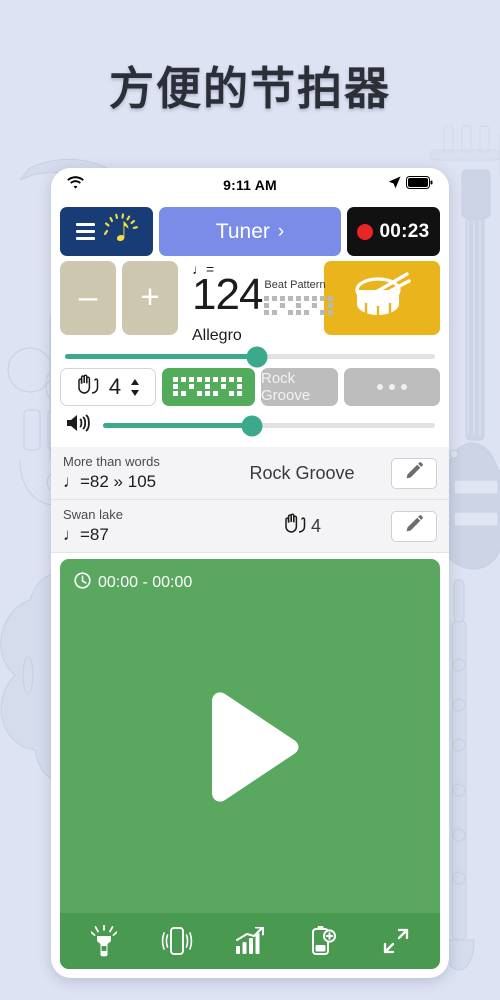 Image resolution: width=500 pixels, height=1000 pixels. I want to click on tempo-control-row: – + ♩= 124 Beat Pattern Allegro, so click(250, 300).